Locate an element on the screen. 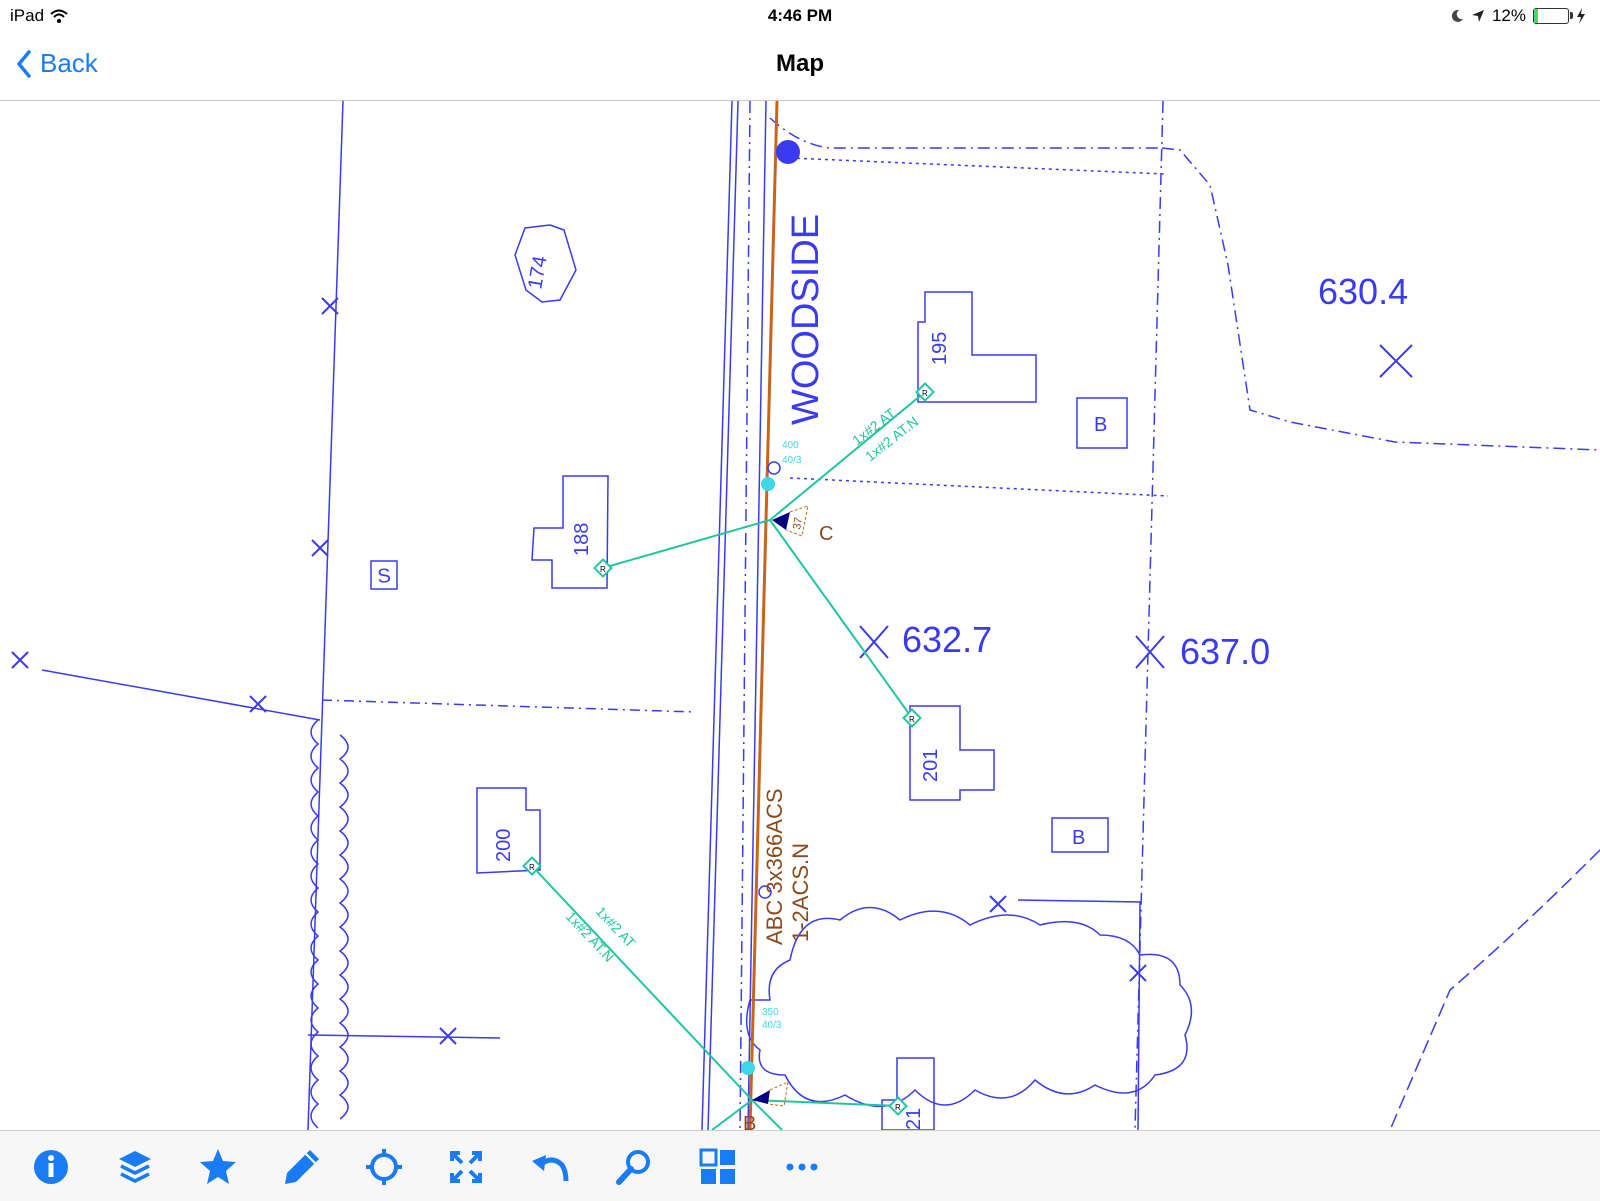 This screenshot has height=1201, width=1600. page-title: Map is located at coordinates (800, 63).